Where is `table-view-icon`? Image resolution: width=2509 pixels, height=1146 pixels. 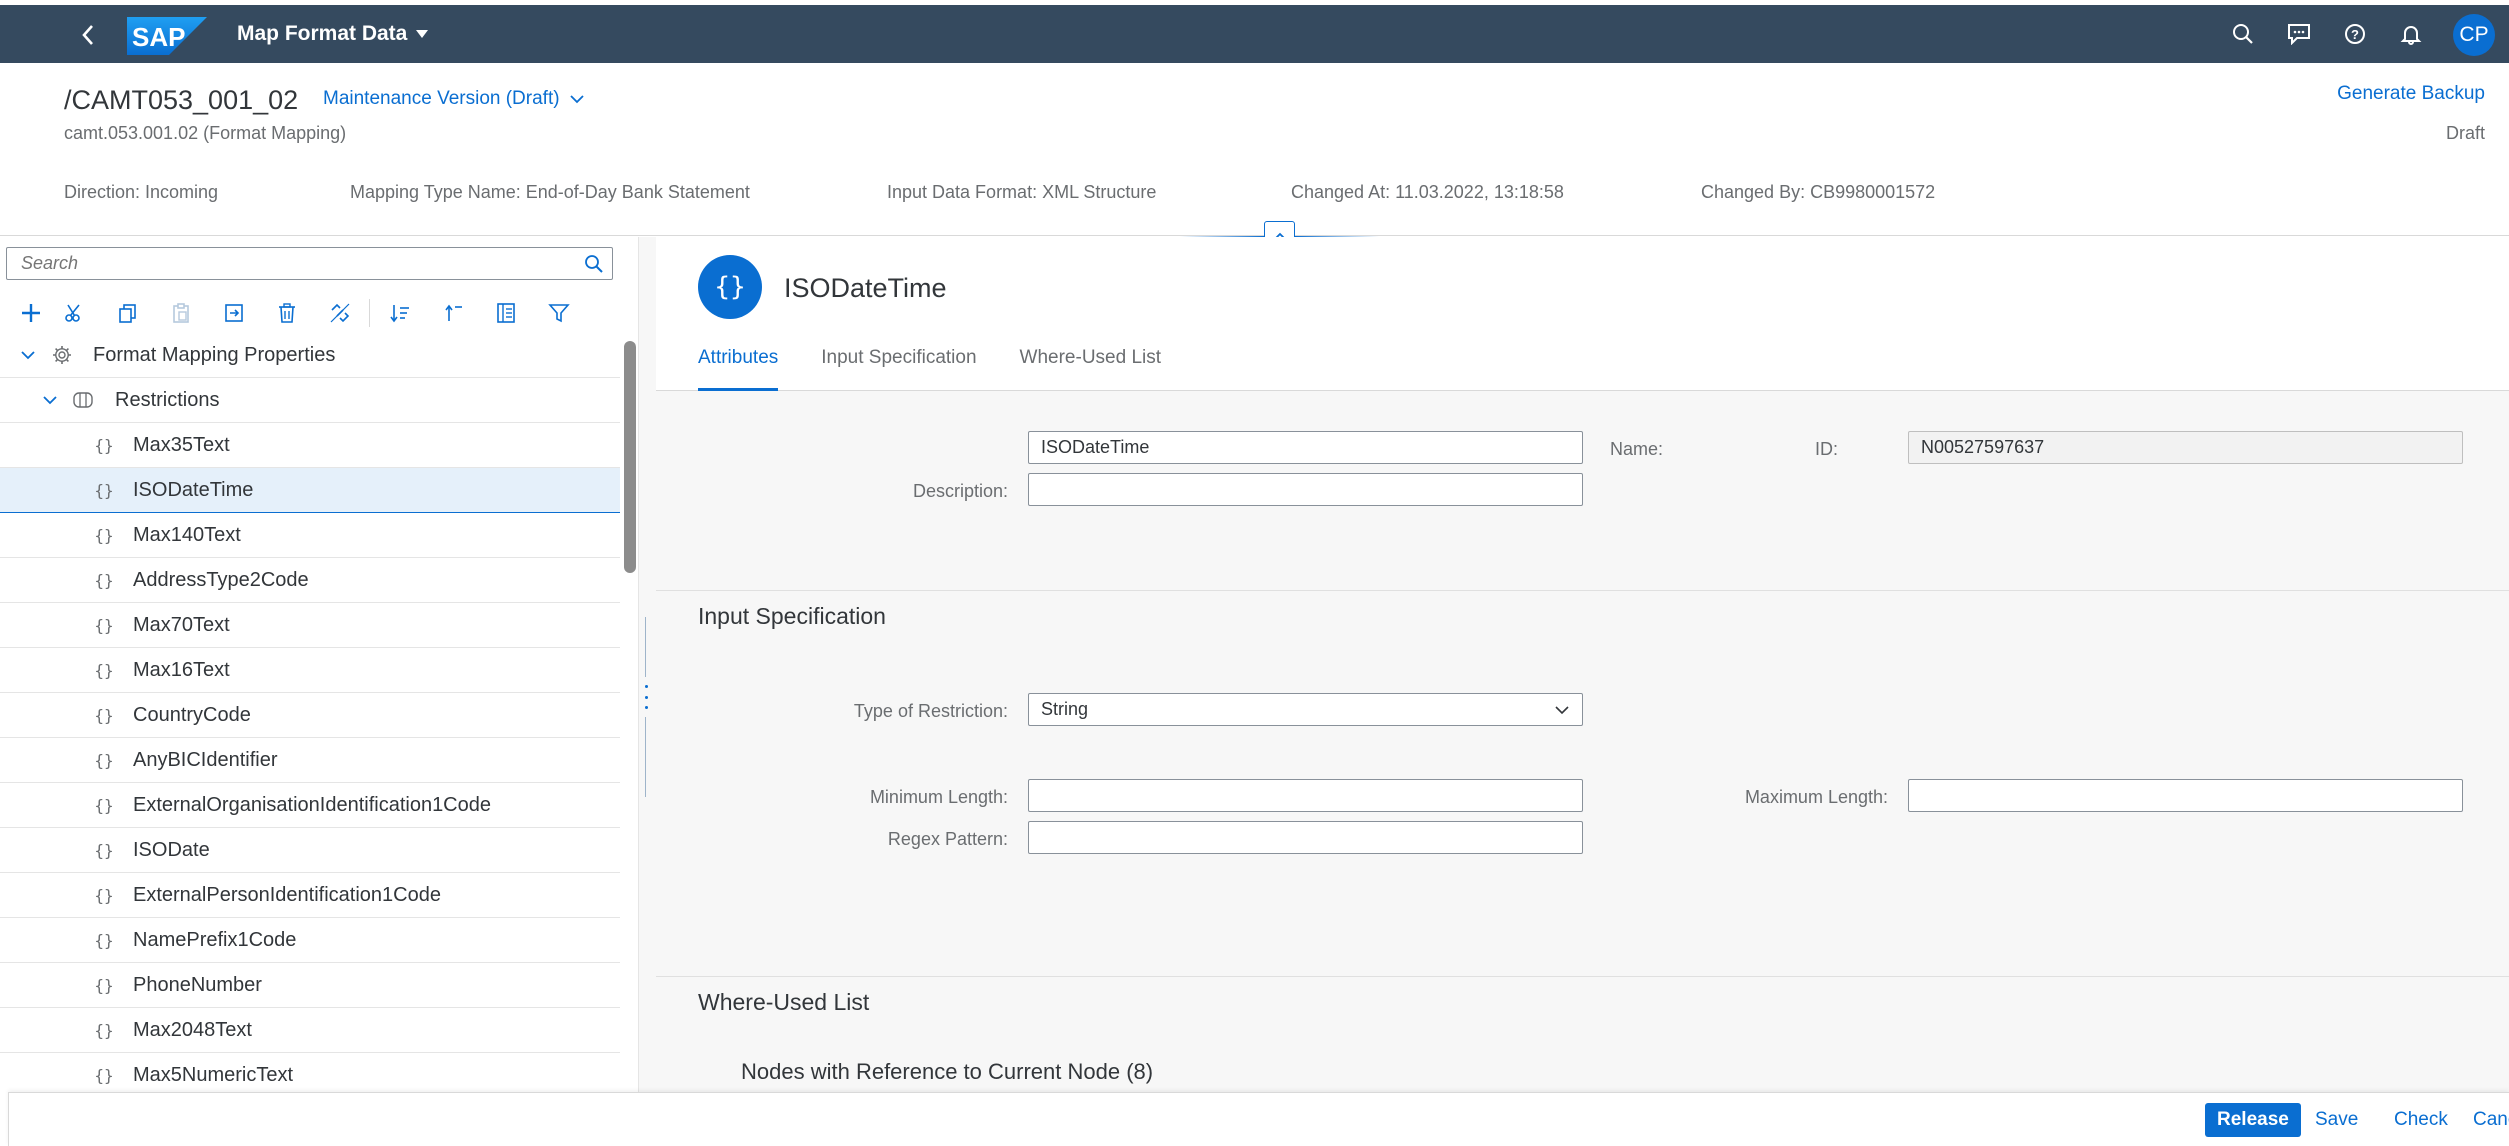
table-view-icon is located at coordinates (505, 313).